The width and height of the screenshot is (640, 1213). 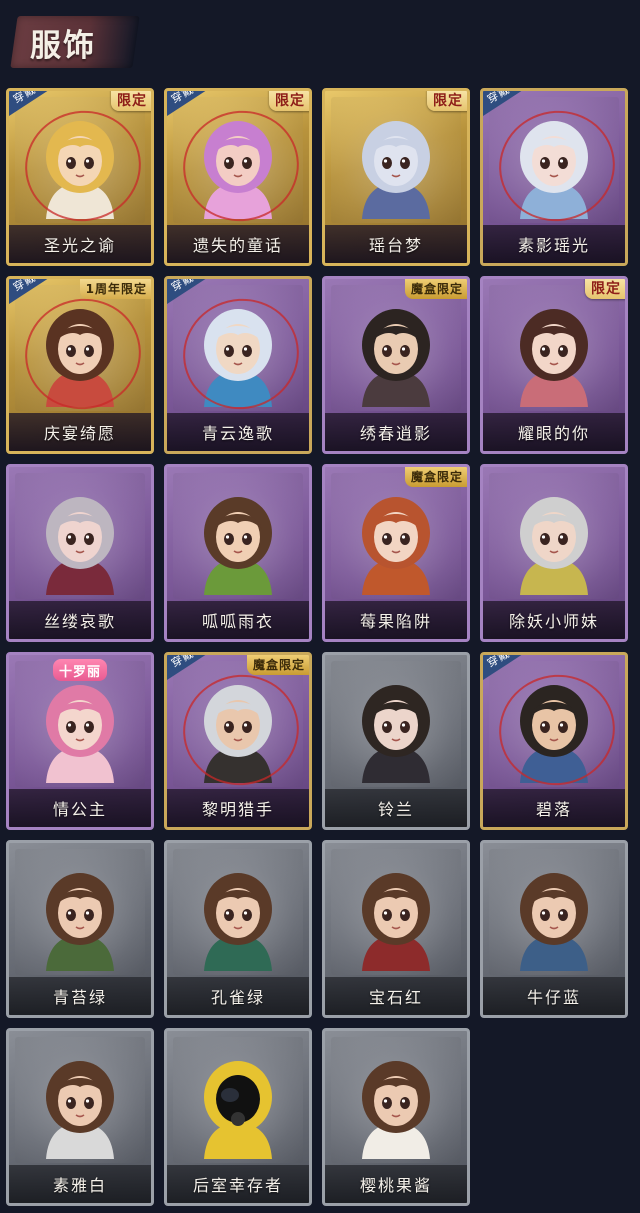 I want to click on outfit-card: 魔盒限定莓果陷阱, so click(x=396, y=553).